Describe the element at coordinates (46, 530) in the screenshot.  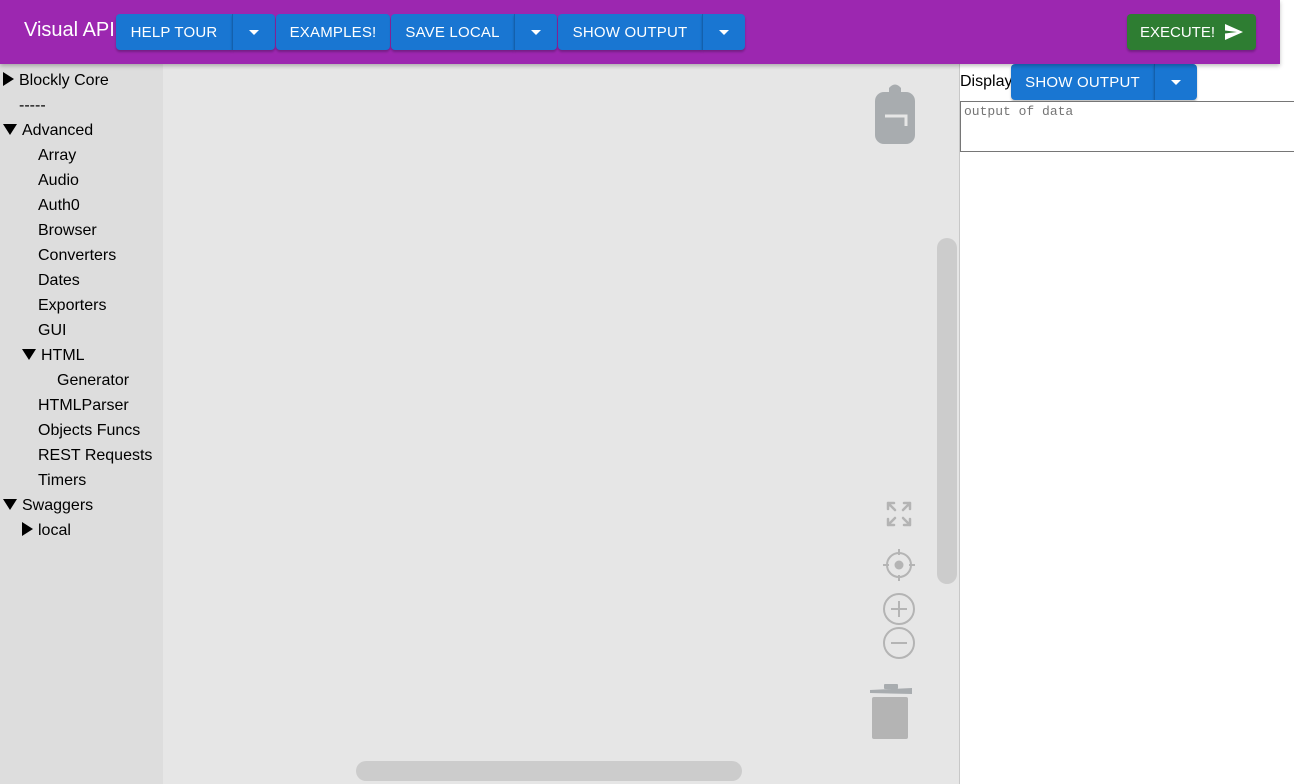
I see `tree-item-local: local` at that location.